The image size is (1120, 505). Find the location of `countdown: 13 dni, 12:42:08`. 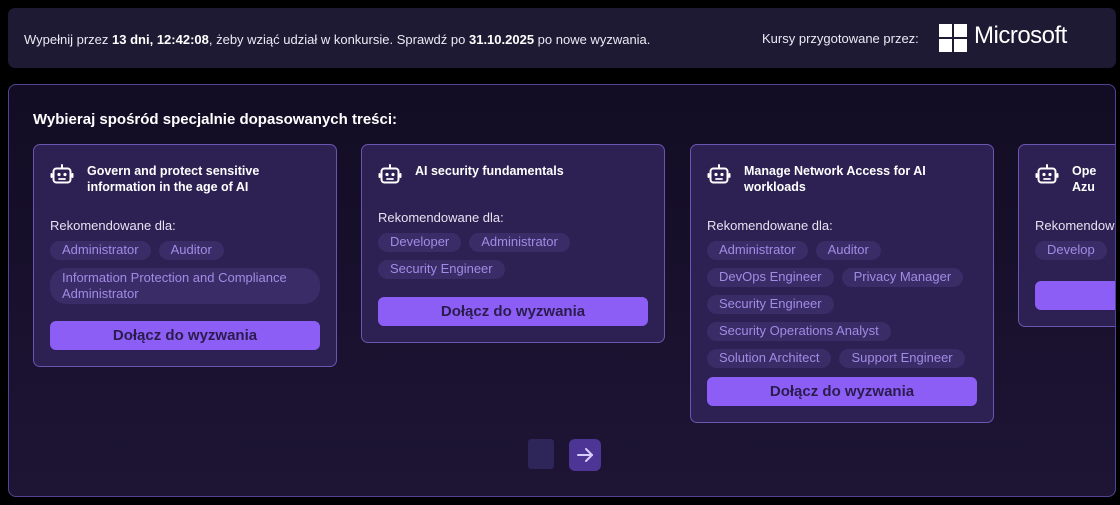

countdown: 13 dni, 12:42:08 is located at coordinates (160, 39).